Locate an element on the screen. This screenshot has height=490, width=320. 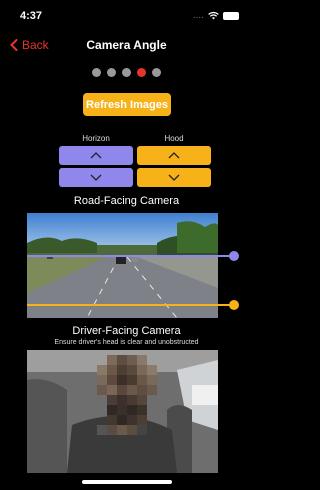
driver-camera-image is located at coordinates (122, 411).